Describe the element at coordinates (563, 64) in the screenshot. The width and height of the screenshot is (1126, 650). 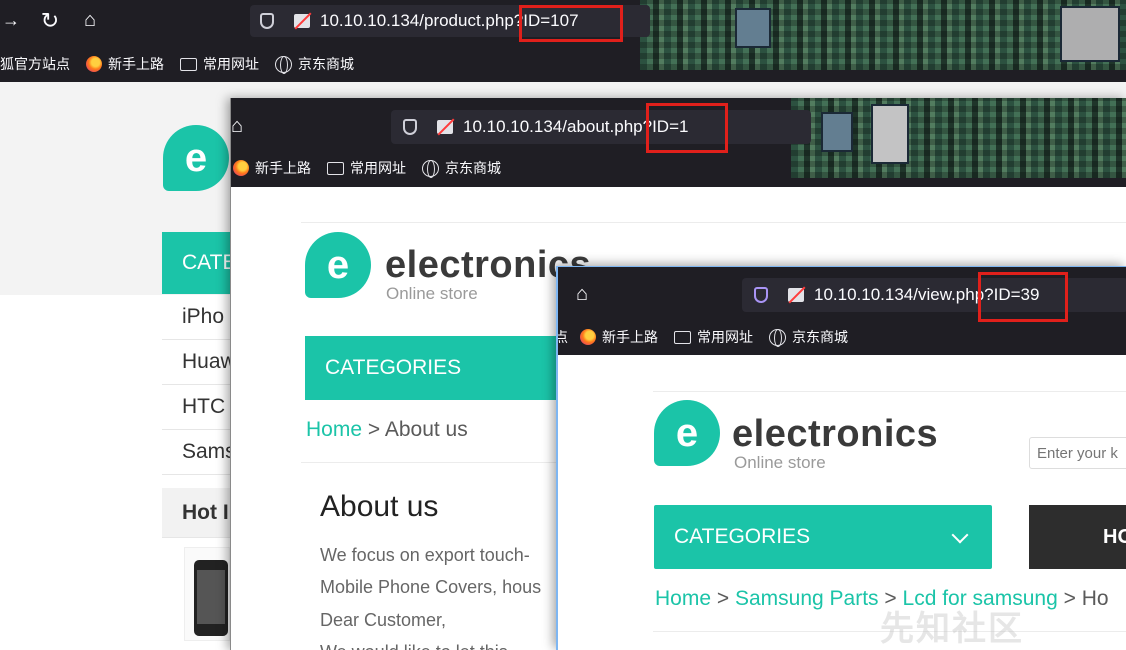
I see `bookmarks-bar: 狐官方站点 新手上路 常用网址 京东商城` at that location.